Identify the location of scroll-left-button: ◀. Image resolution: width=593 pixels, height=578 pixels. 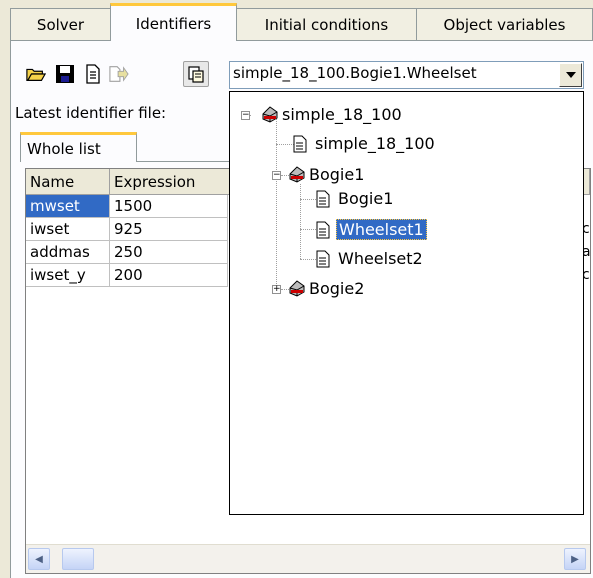
(39, 559).